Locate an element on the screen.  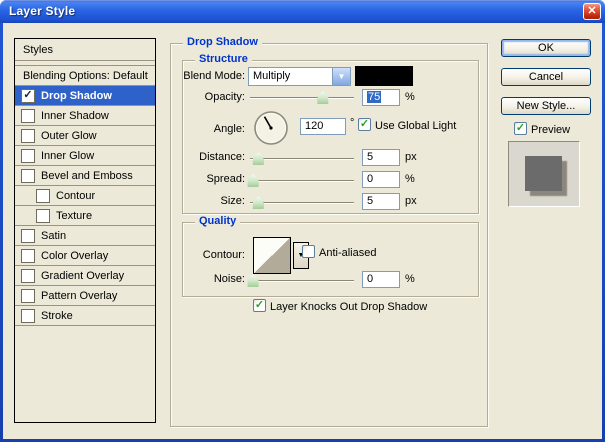
sidebar-item-label: Bevel and Emboss is located at coordinates (87, 175).